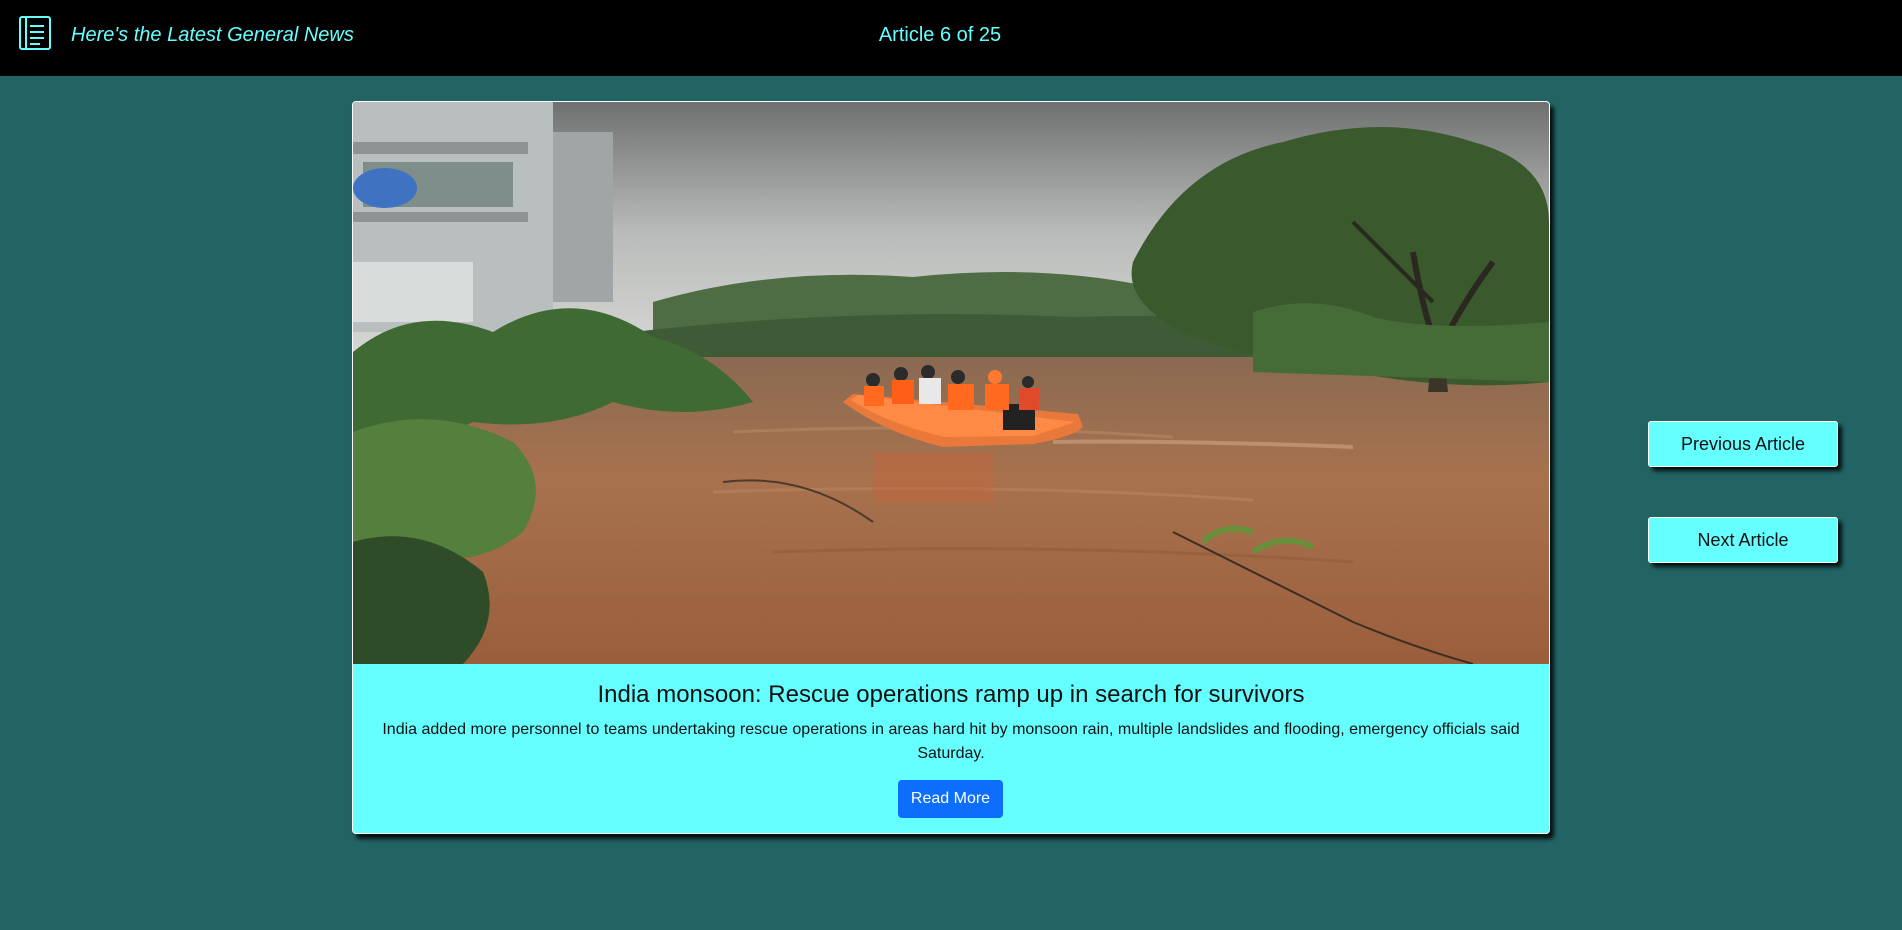 The height and width of the screenshot is (930, 1902). I want to click on previous-article-button: Previous Article, so click(1743, 444).